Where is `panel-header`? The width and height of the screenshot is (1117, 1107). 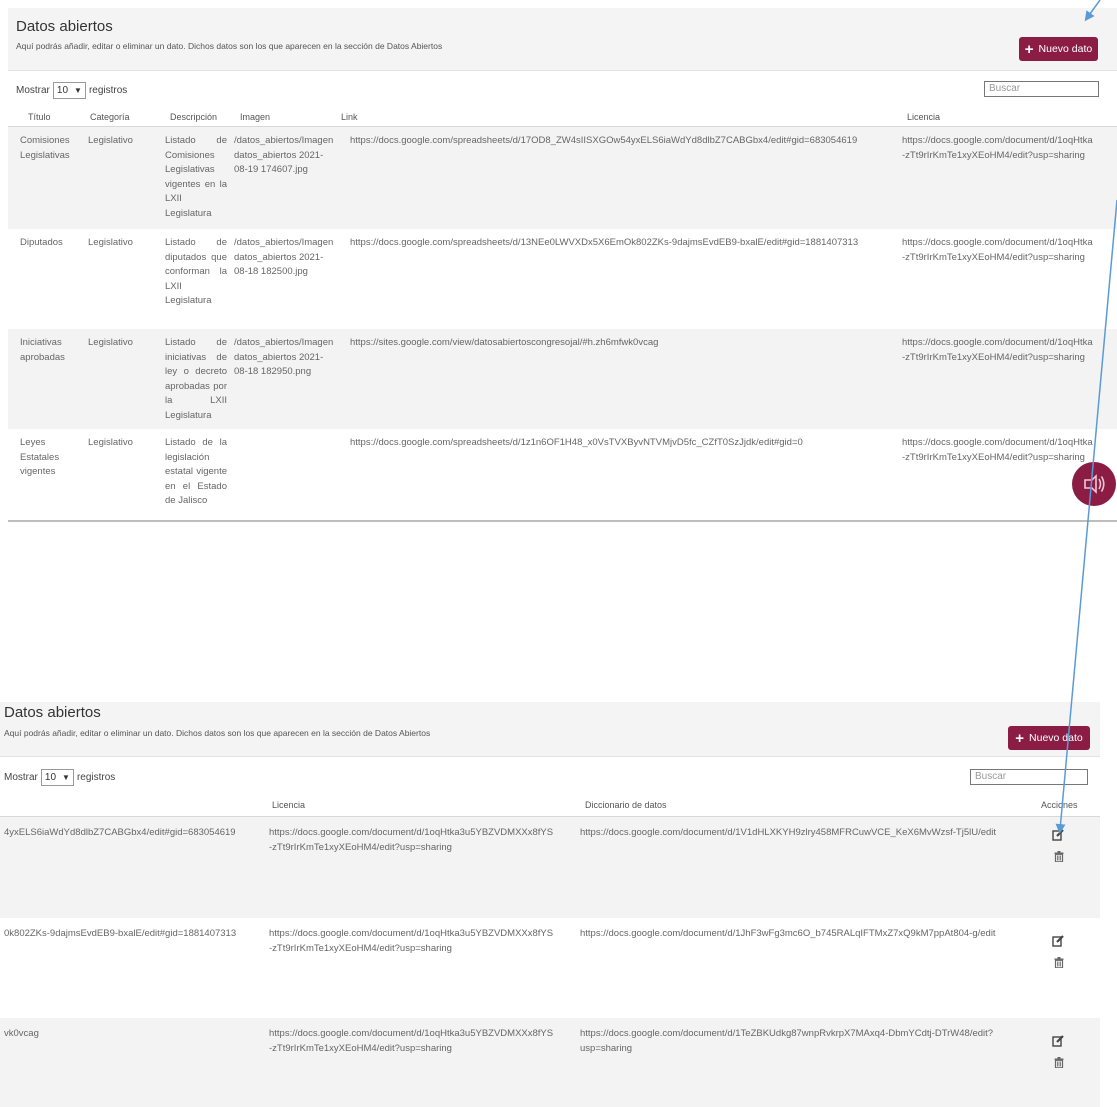 panel-header is located at coordinates (562, 39).